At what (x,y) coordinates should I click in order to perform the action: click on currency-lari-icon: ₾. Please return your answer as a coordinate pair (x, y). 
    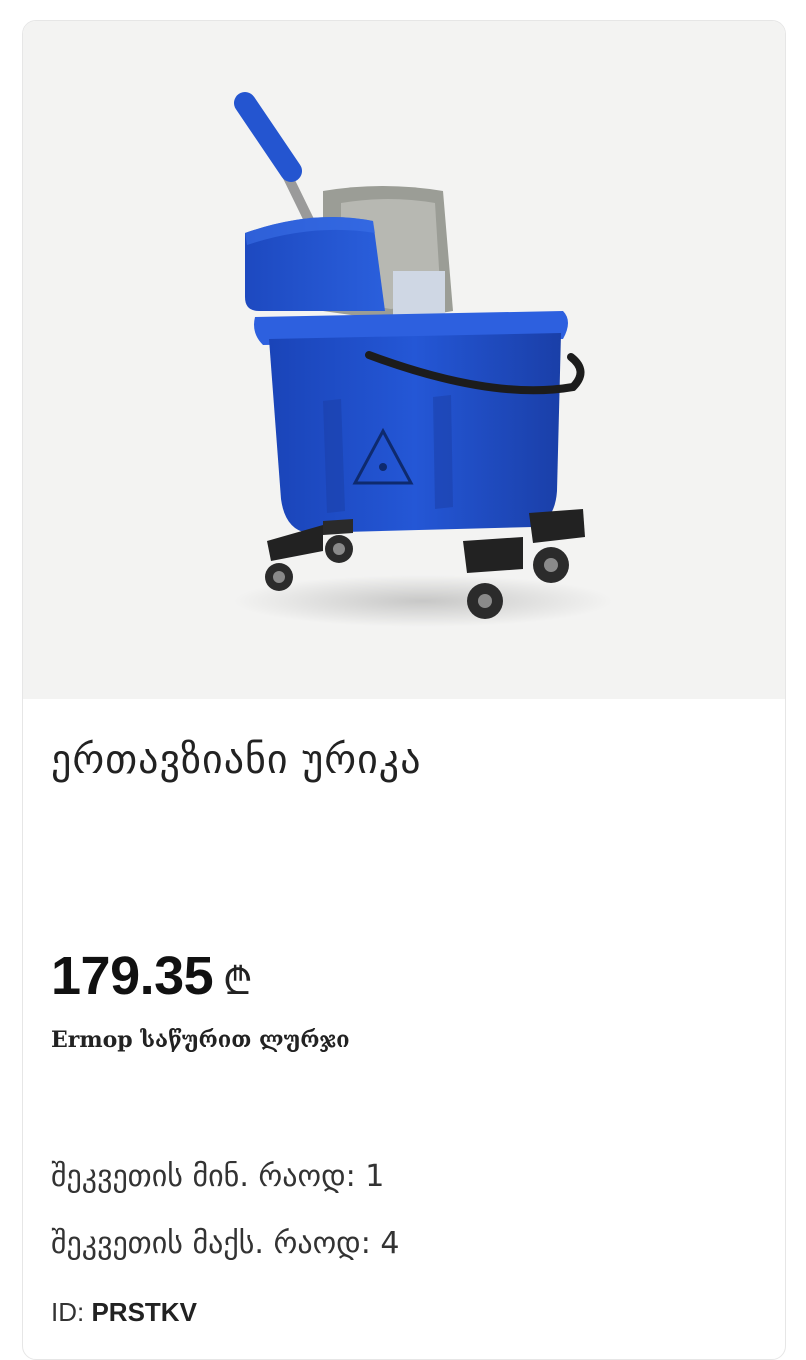
    Looking at the image, I should click on (238, 981).